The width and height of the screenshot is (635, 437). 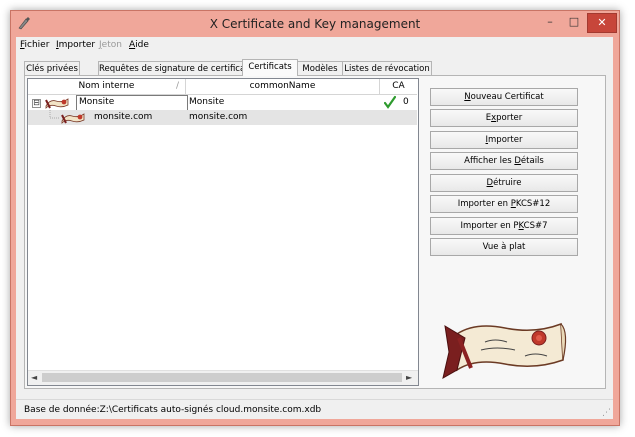 I want to click on cell-commonname: Monsite, so click(x=207, y=102).